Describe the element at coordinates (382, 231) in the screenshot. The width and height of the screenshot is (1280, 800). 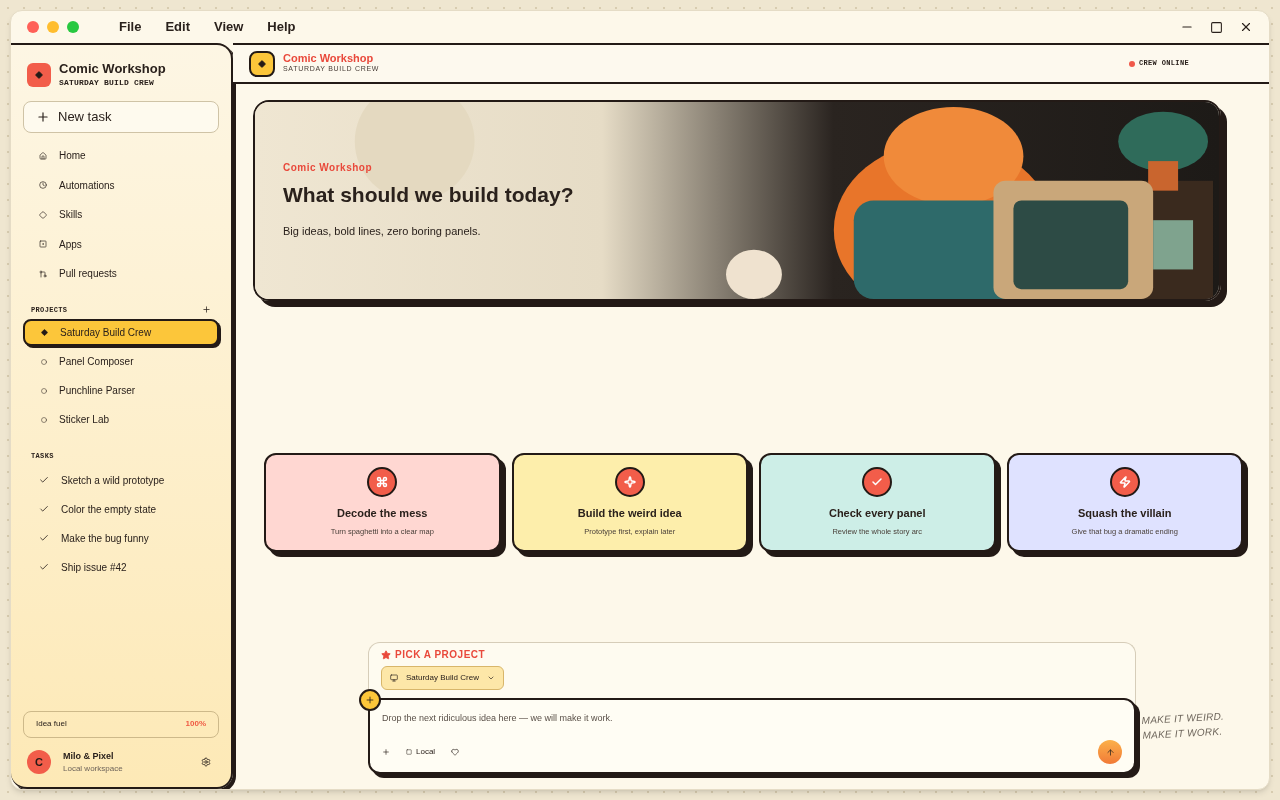
I see `hero-text: Big ideas, bold lines, zero boring panels.` at that location.